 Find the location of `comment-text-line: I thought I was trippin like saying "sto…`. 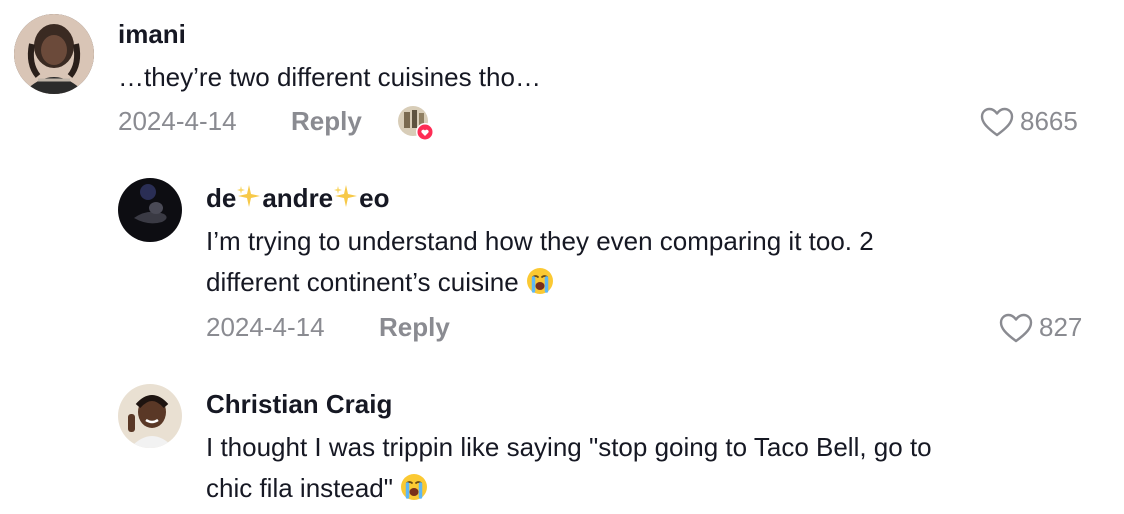

comment-text-line: I thought I was trippin like saying "sto… is located at coordinates (569, 447).